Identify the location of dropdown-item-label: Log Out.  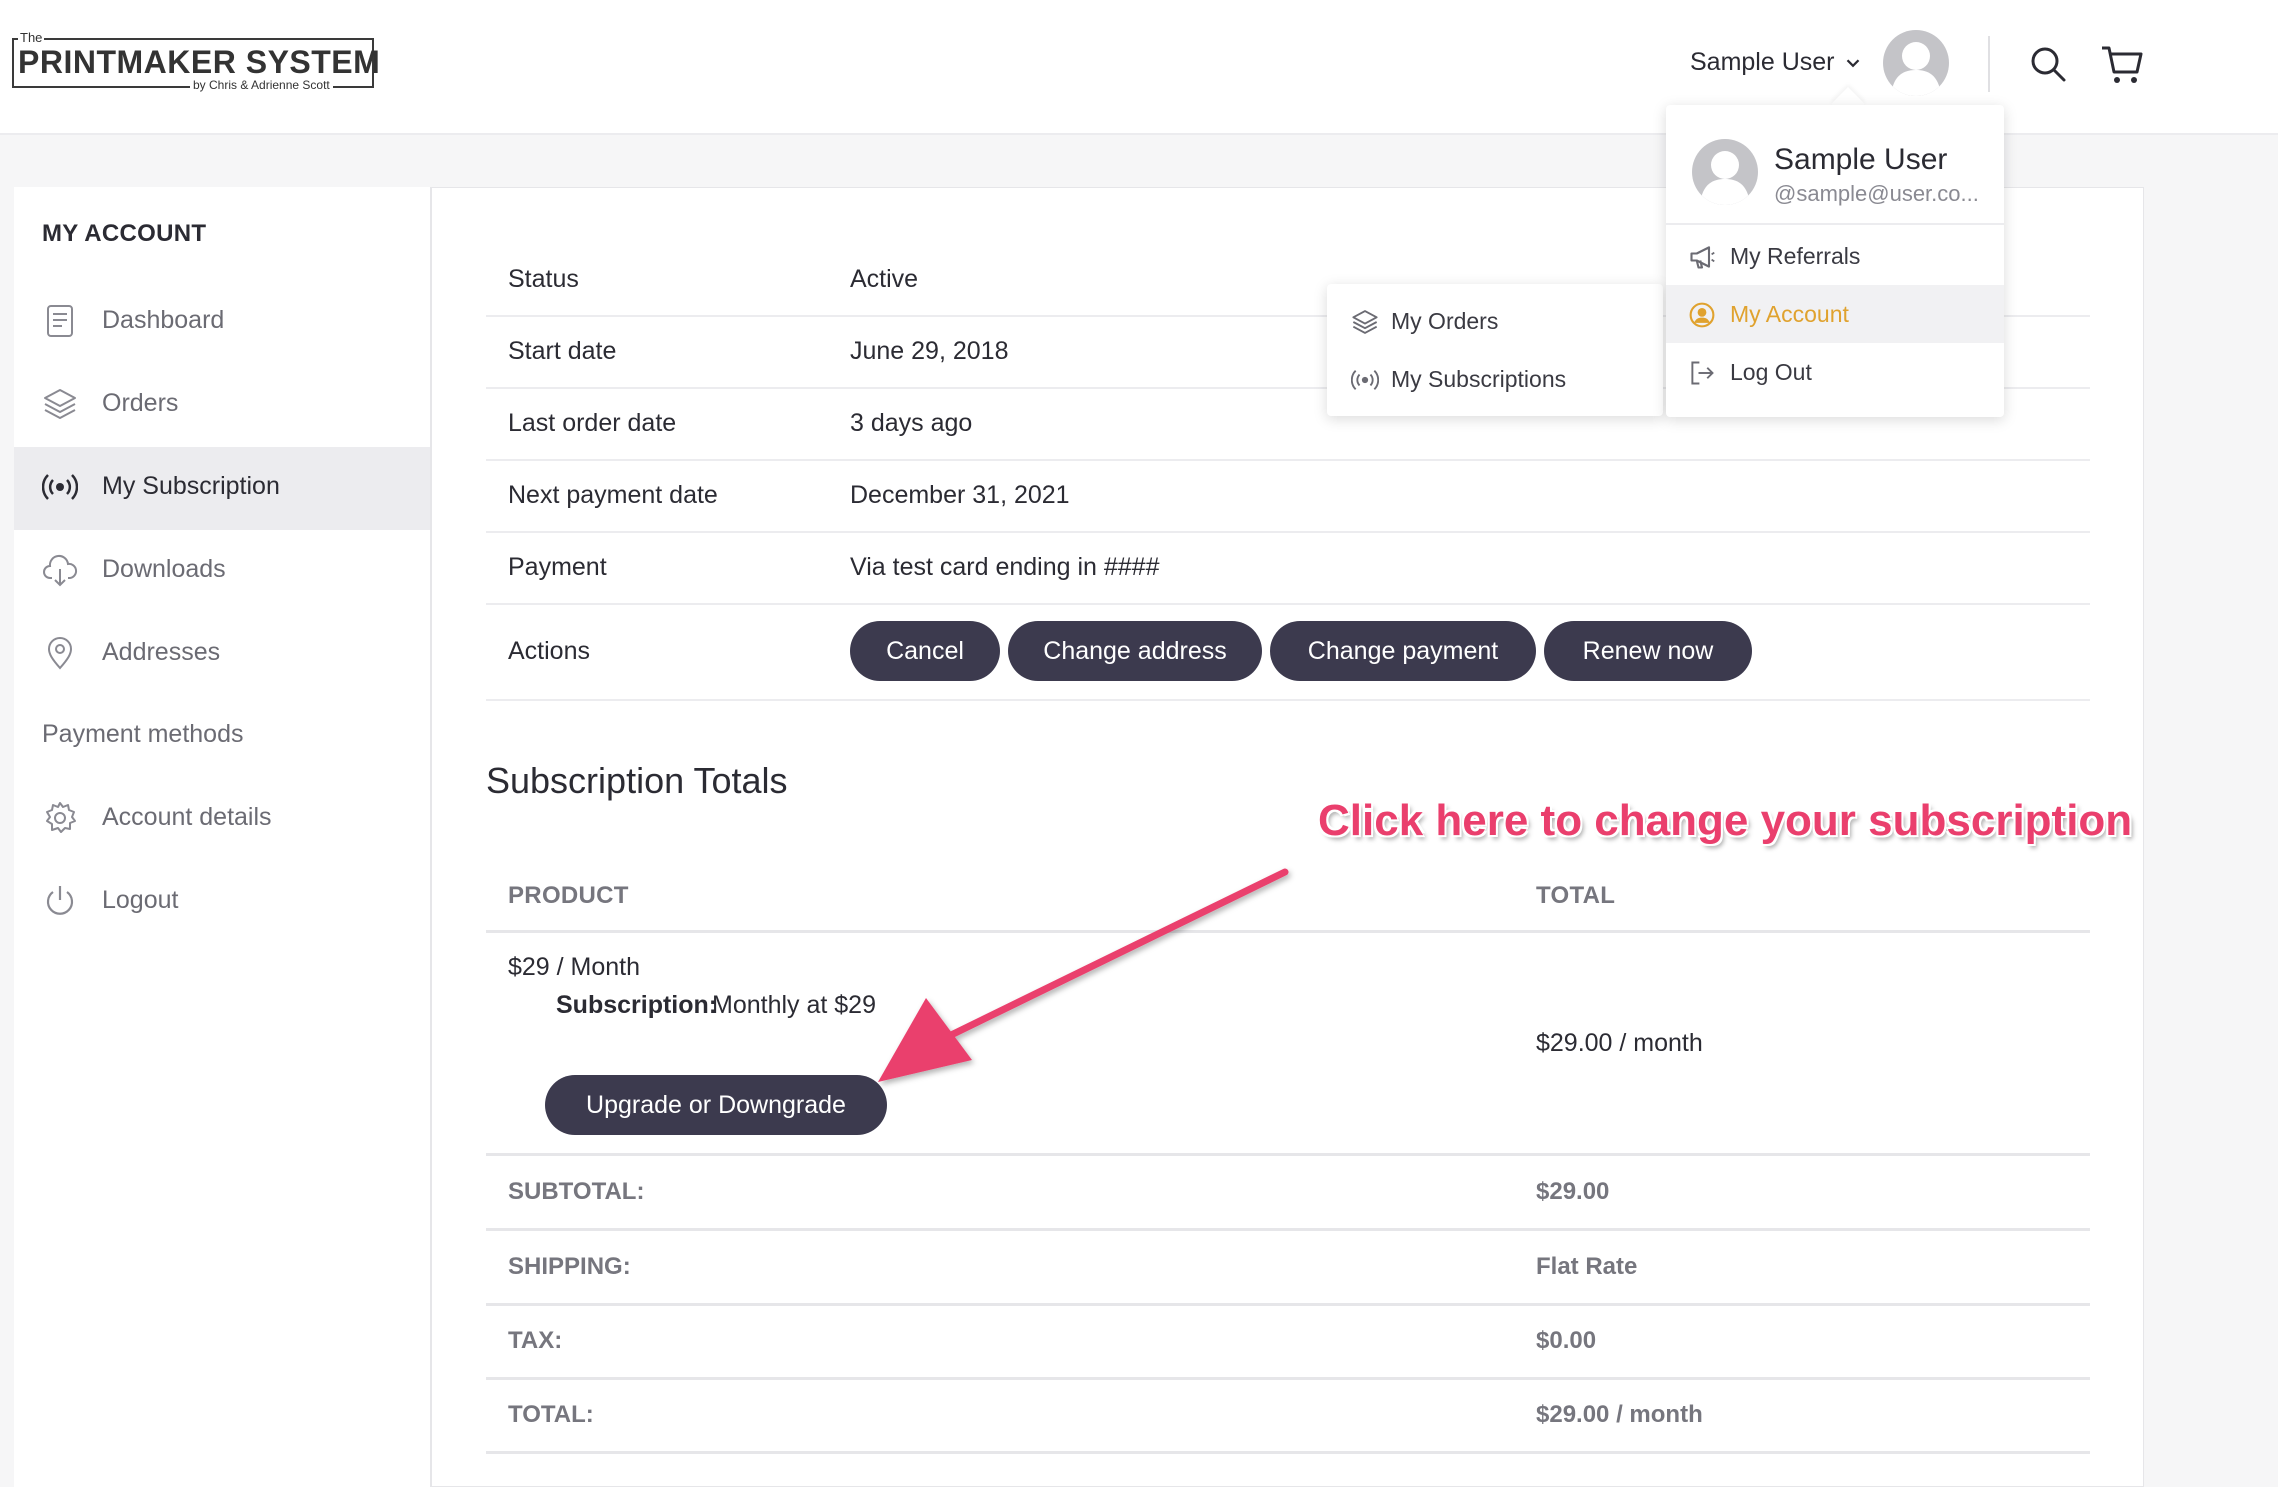
(1771, 372).